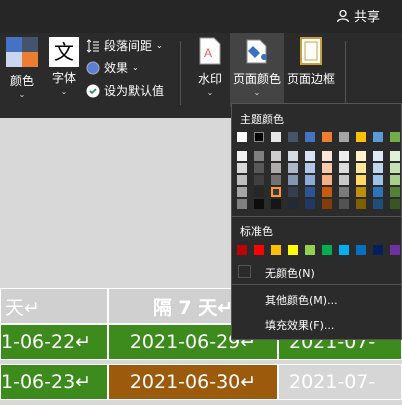  What do you see at coordinates (64, 66) in the screenshot?
I see `fonts-button: 文 字体 ⌄` at bounding box center [64, 66].